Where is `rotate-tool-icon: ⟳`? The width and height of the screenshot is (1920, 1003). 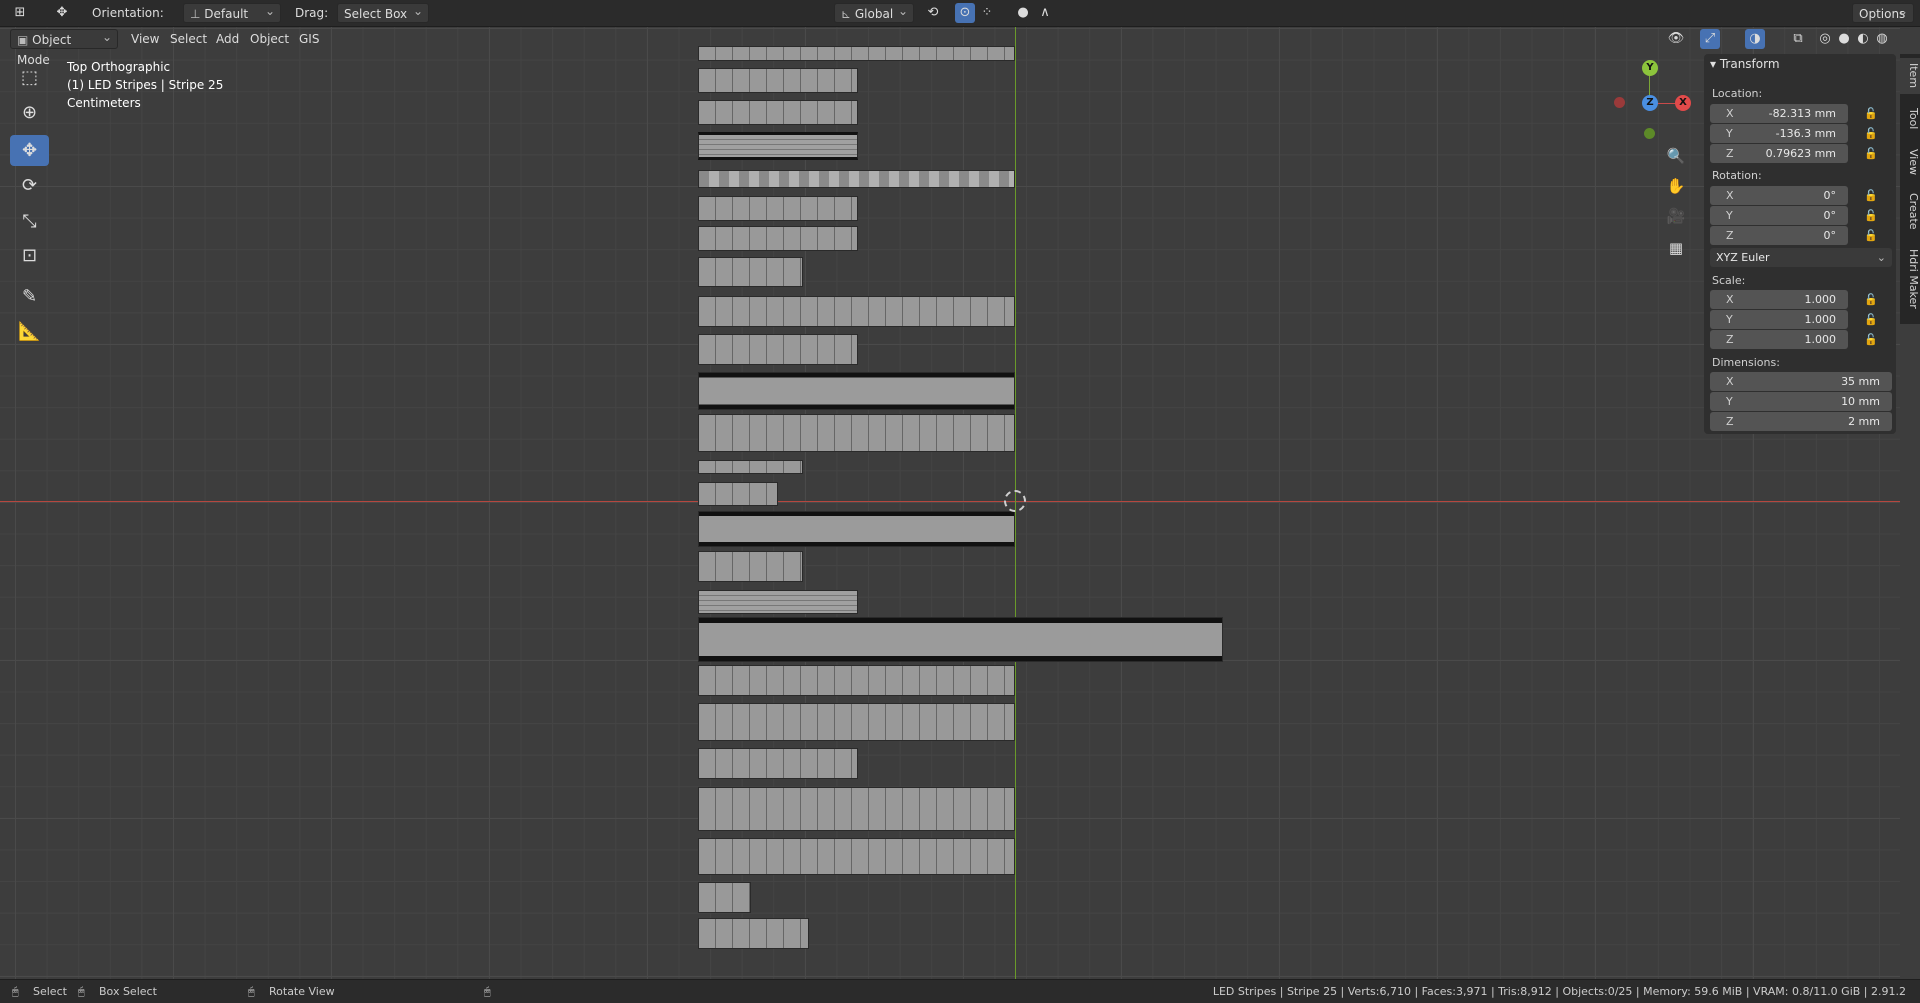 rotate-tool-icon: ⟳ is located at coordinates (29, 185).